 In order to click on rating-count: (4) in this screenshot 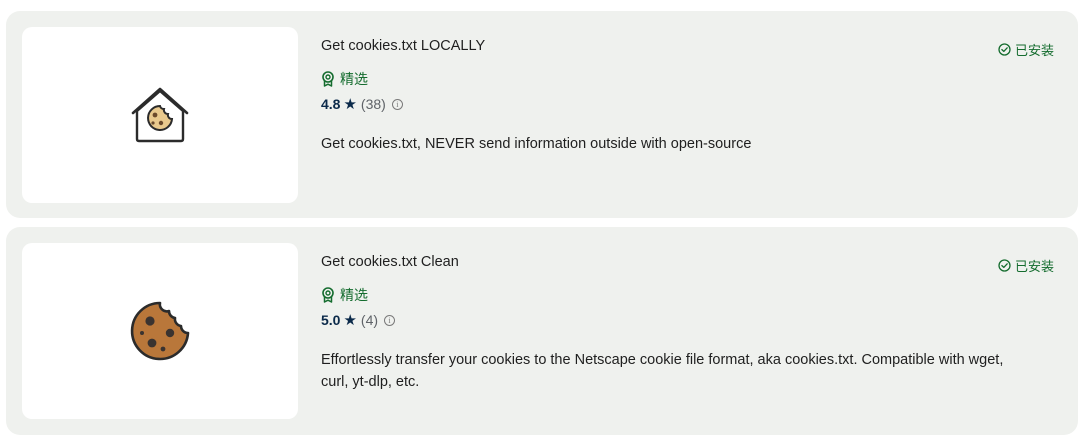, I will do `click(369, 320)`.